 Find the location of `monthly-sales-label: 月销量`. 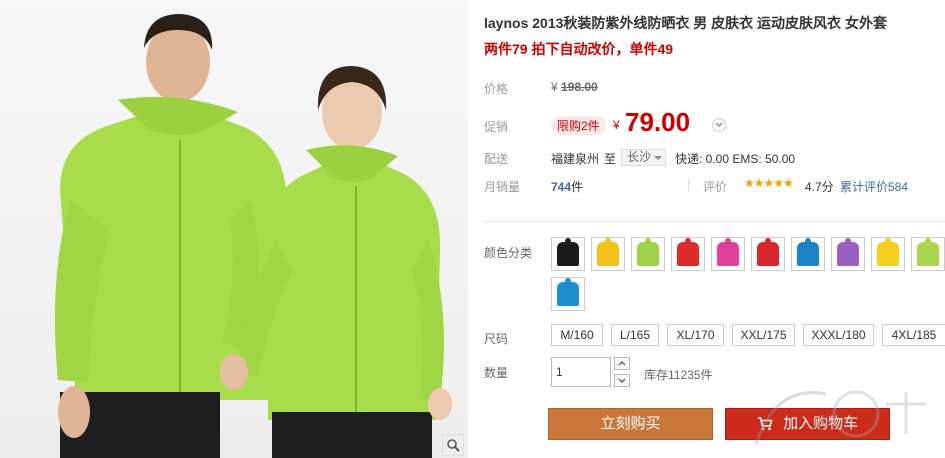

monthly-sales-label: 月销量 is located at coordinates (502, 187).